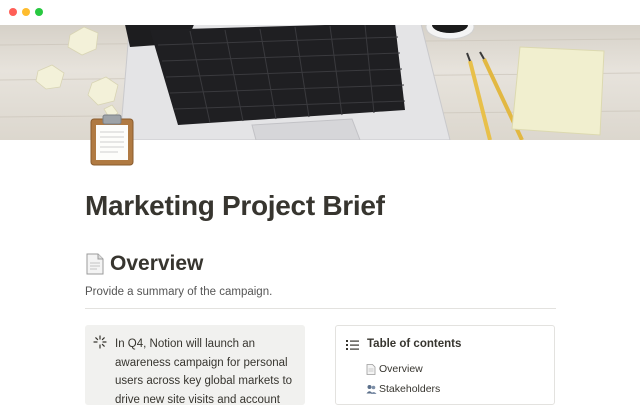 Image resolution: width=640 pixels, height=405 pixels. Describe the element at coordinates (352, 344) in the screenshot. I see `list-icon` at that location.